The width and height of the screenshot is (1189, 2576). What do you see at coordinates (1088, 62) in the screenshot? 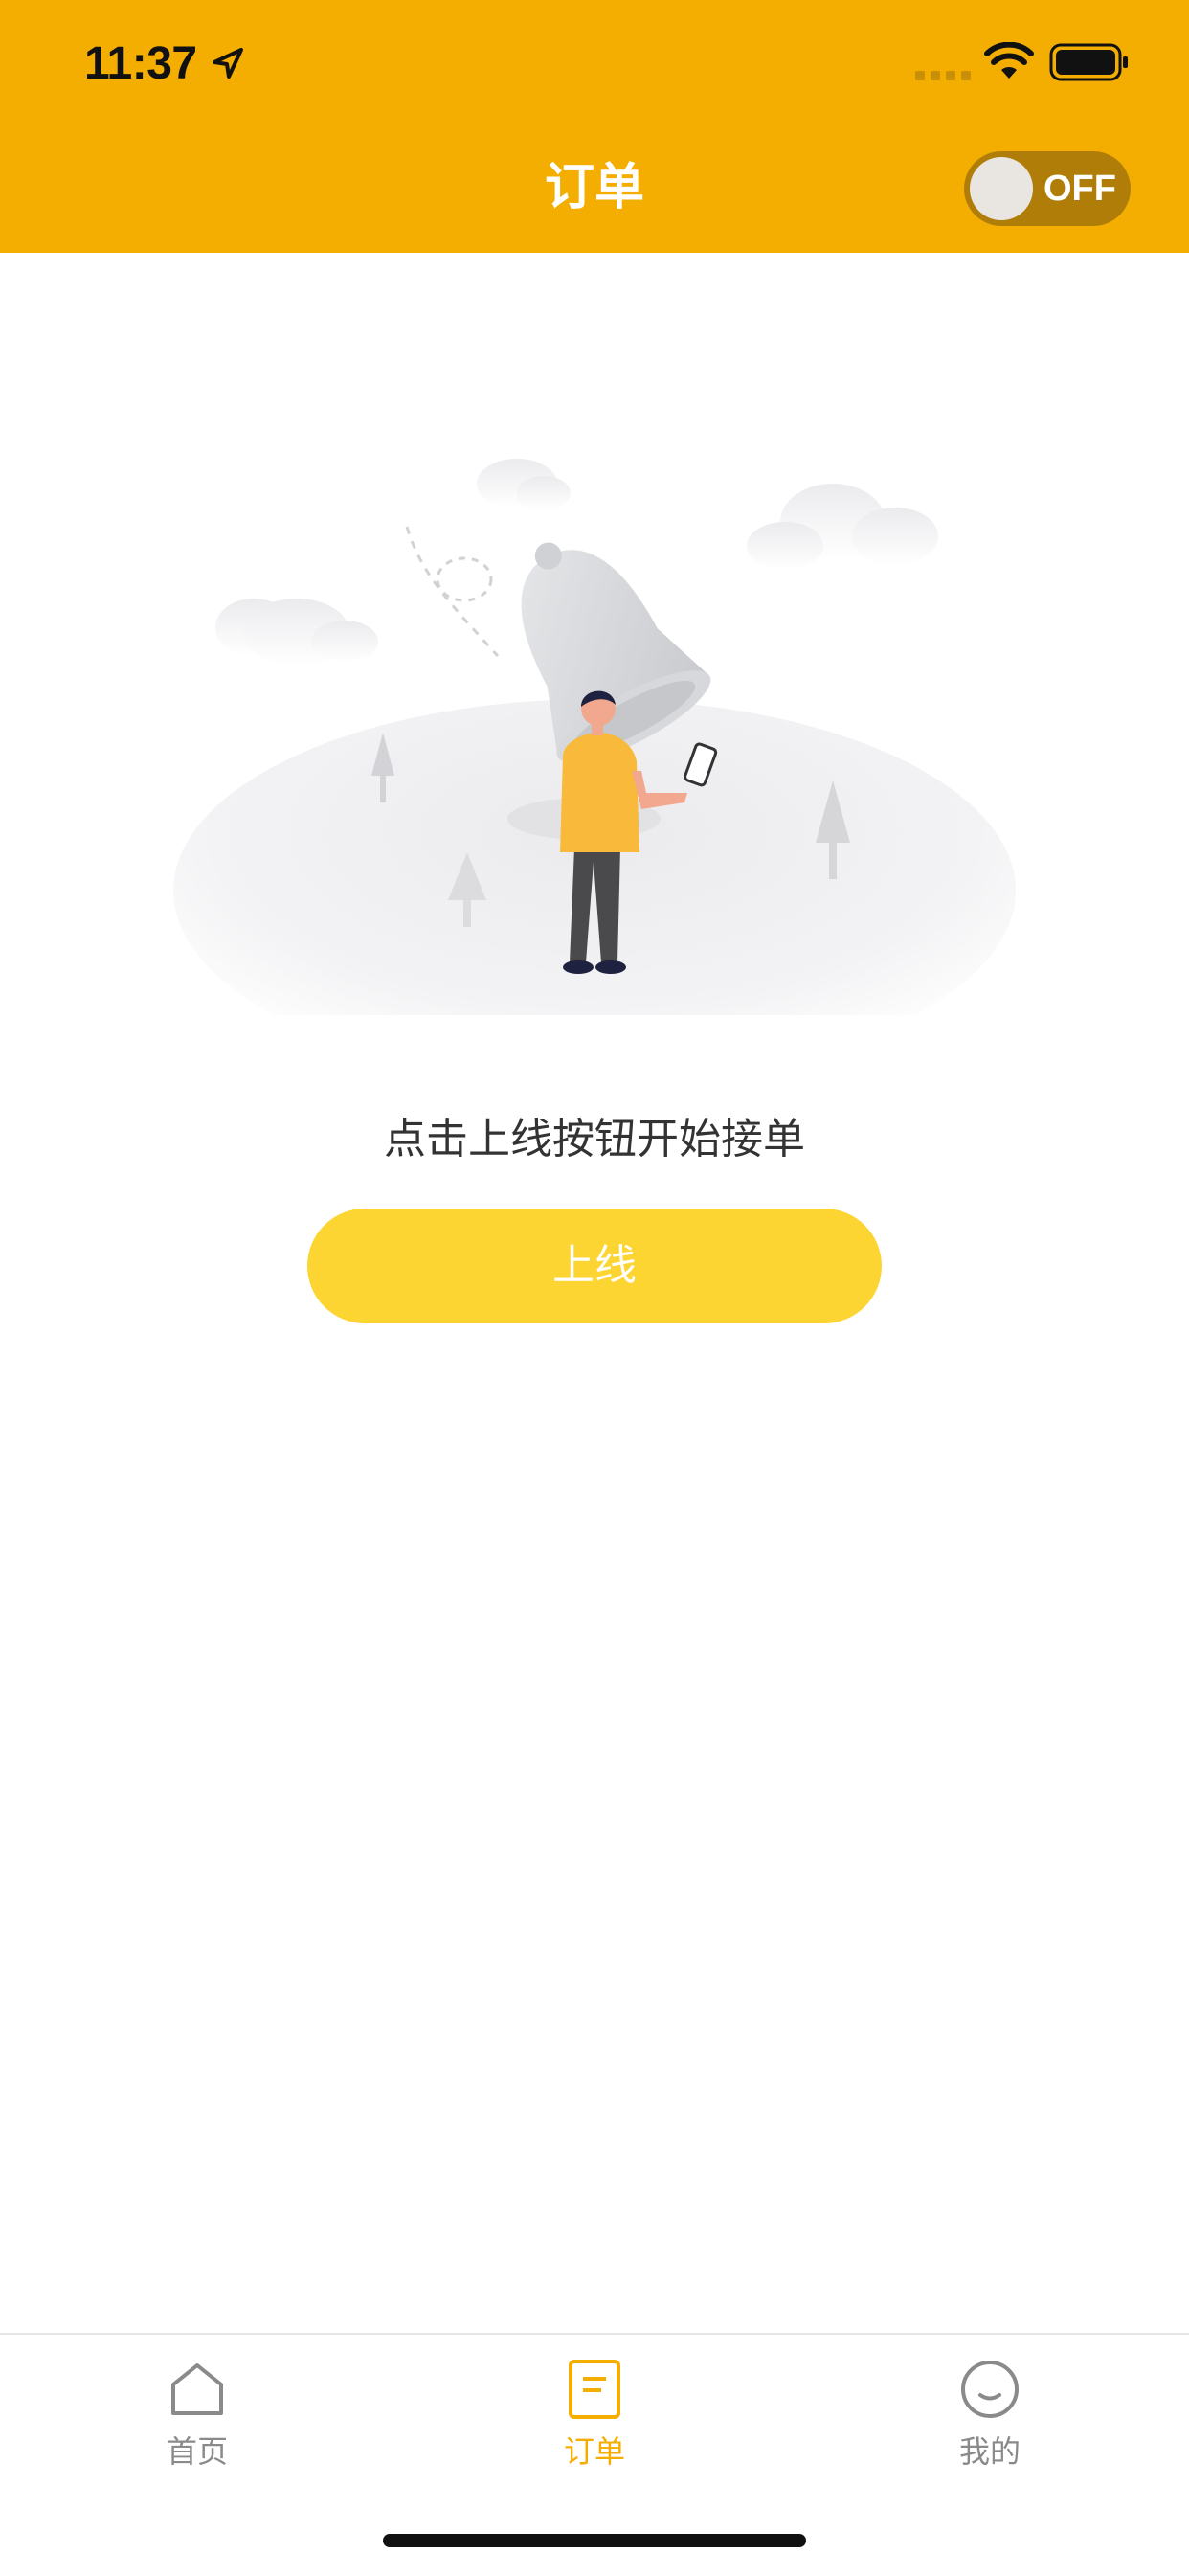
I see `battery-icon` at bounding box center [1088, 62].